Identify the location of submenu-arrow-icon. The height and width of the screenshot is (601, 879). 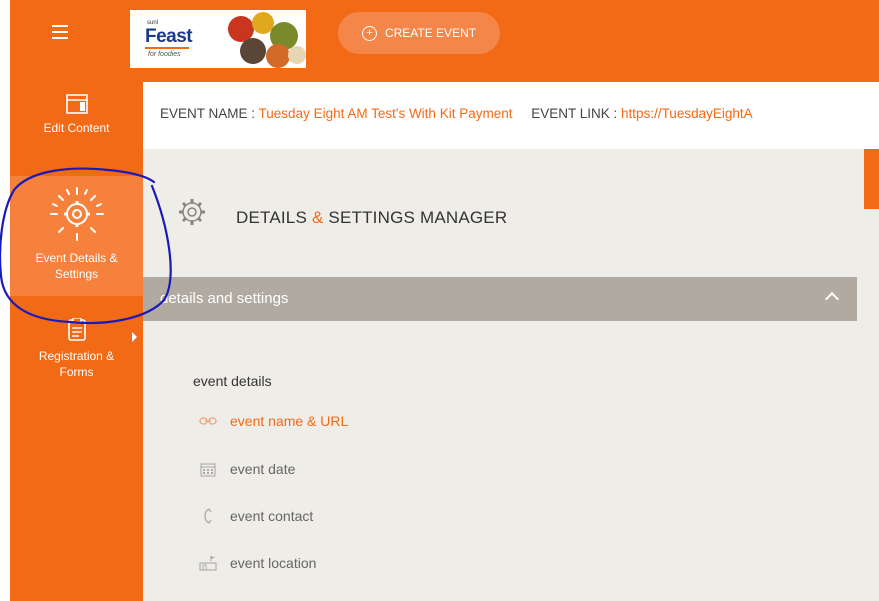
(134, 337).